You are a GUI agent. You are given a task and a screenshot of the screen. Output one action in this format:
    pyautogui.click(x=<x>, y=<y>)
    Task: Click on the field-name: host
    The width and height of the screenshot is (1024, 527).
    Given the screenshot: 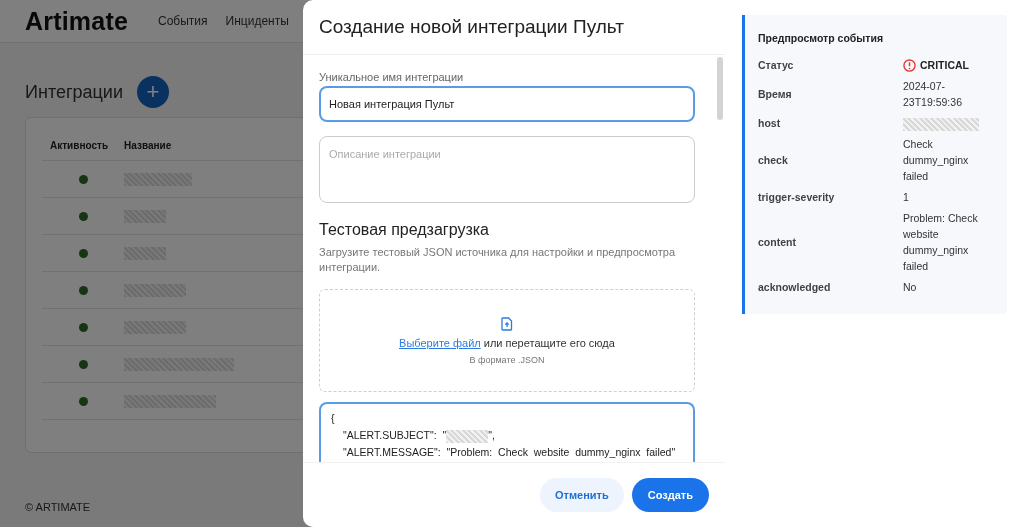 What is the action you would take?
    pyautogui.click(x=770, y=123)
    